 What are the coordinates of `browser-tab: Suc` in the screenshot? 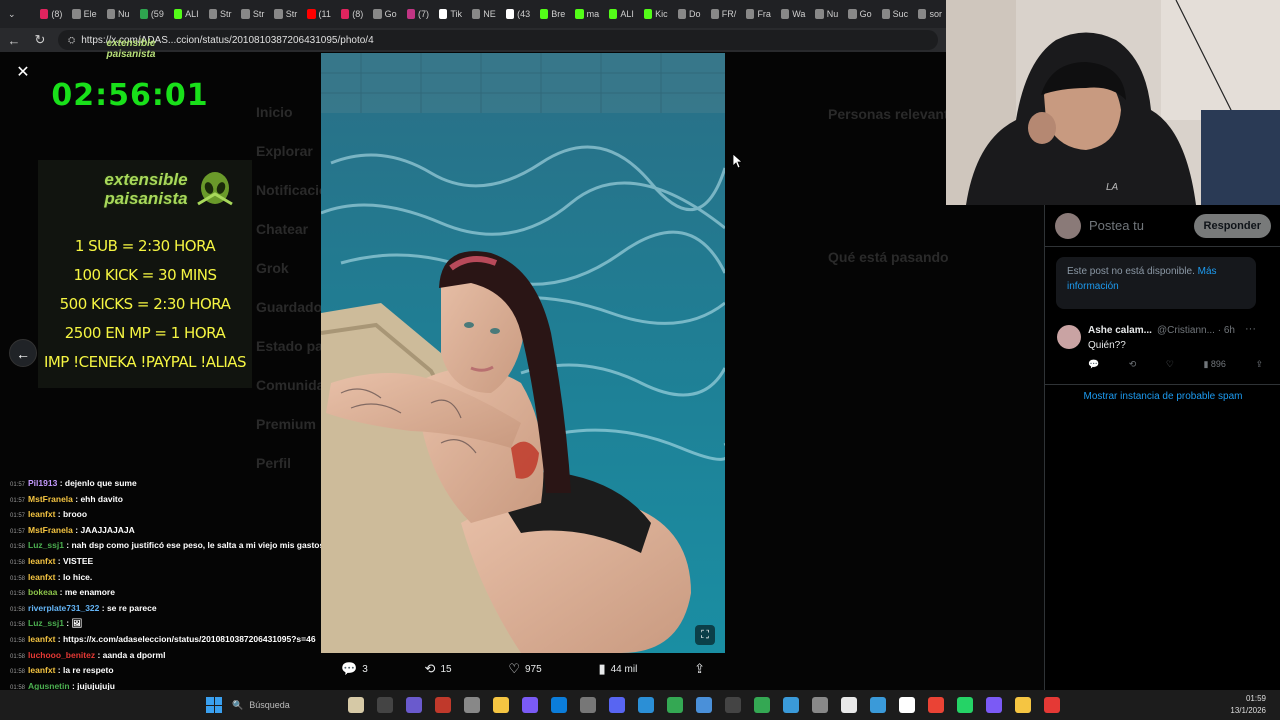 It's located at (895, 14).